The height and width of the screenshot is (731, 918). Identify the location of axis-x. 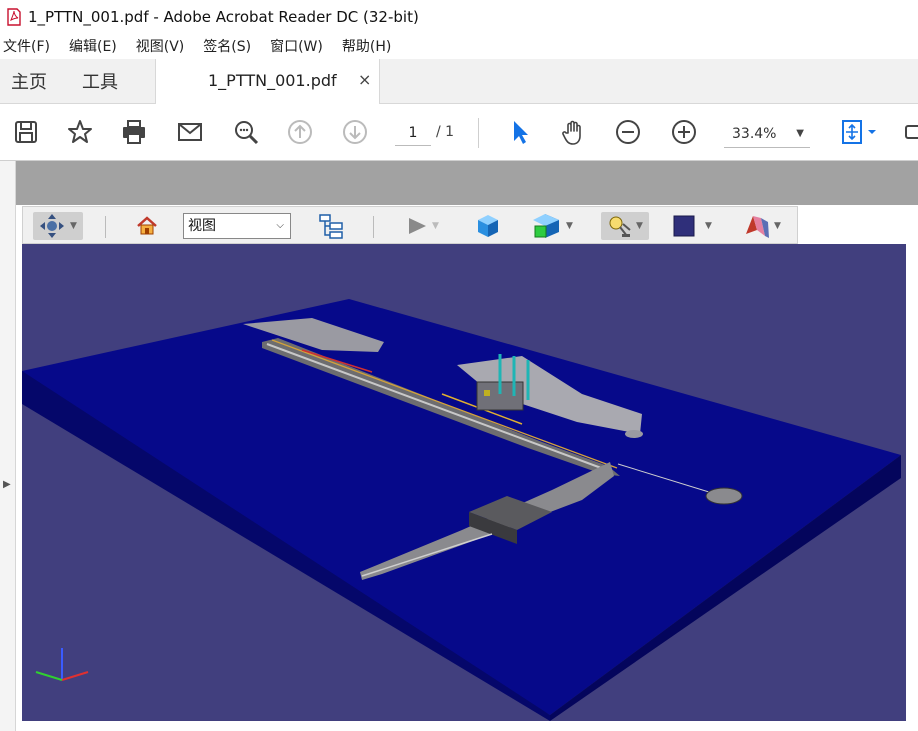
(75, 676).